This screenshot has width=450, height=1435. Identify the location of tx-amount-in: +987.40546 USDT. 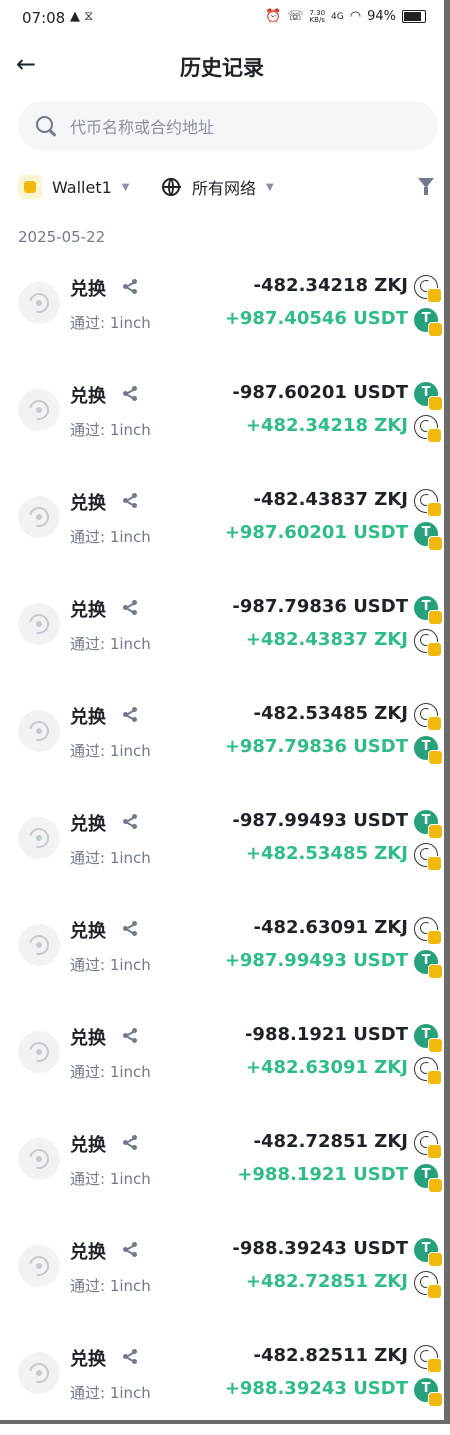
(316, 318).